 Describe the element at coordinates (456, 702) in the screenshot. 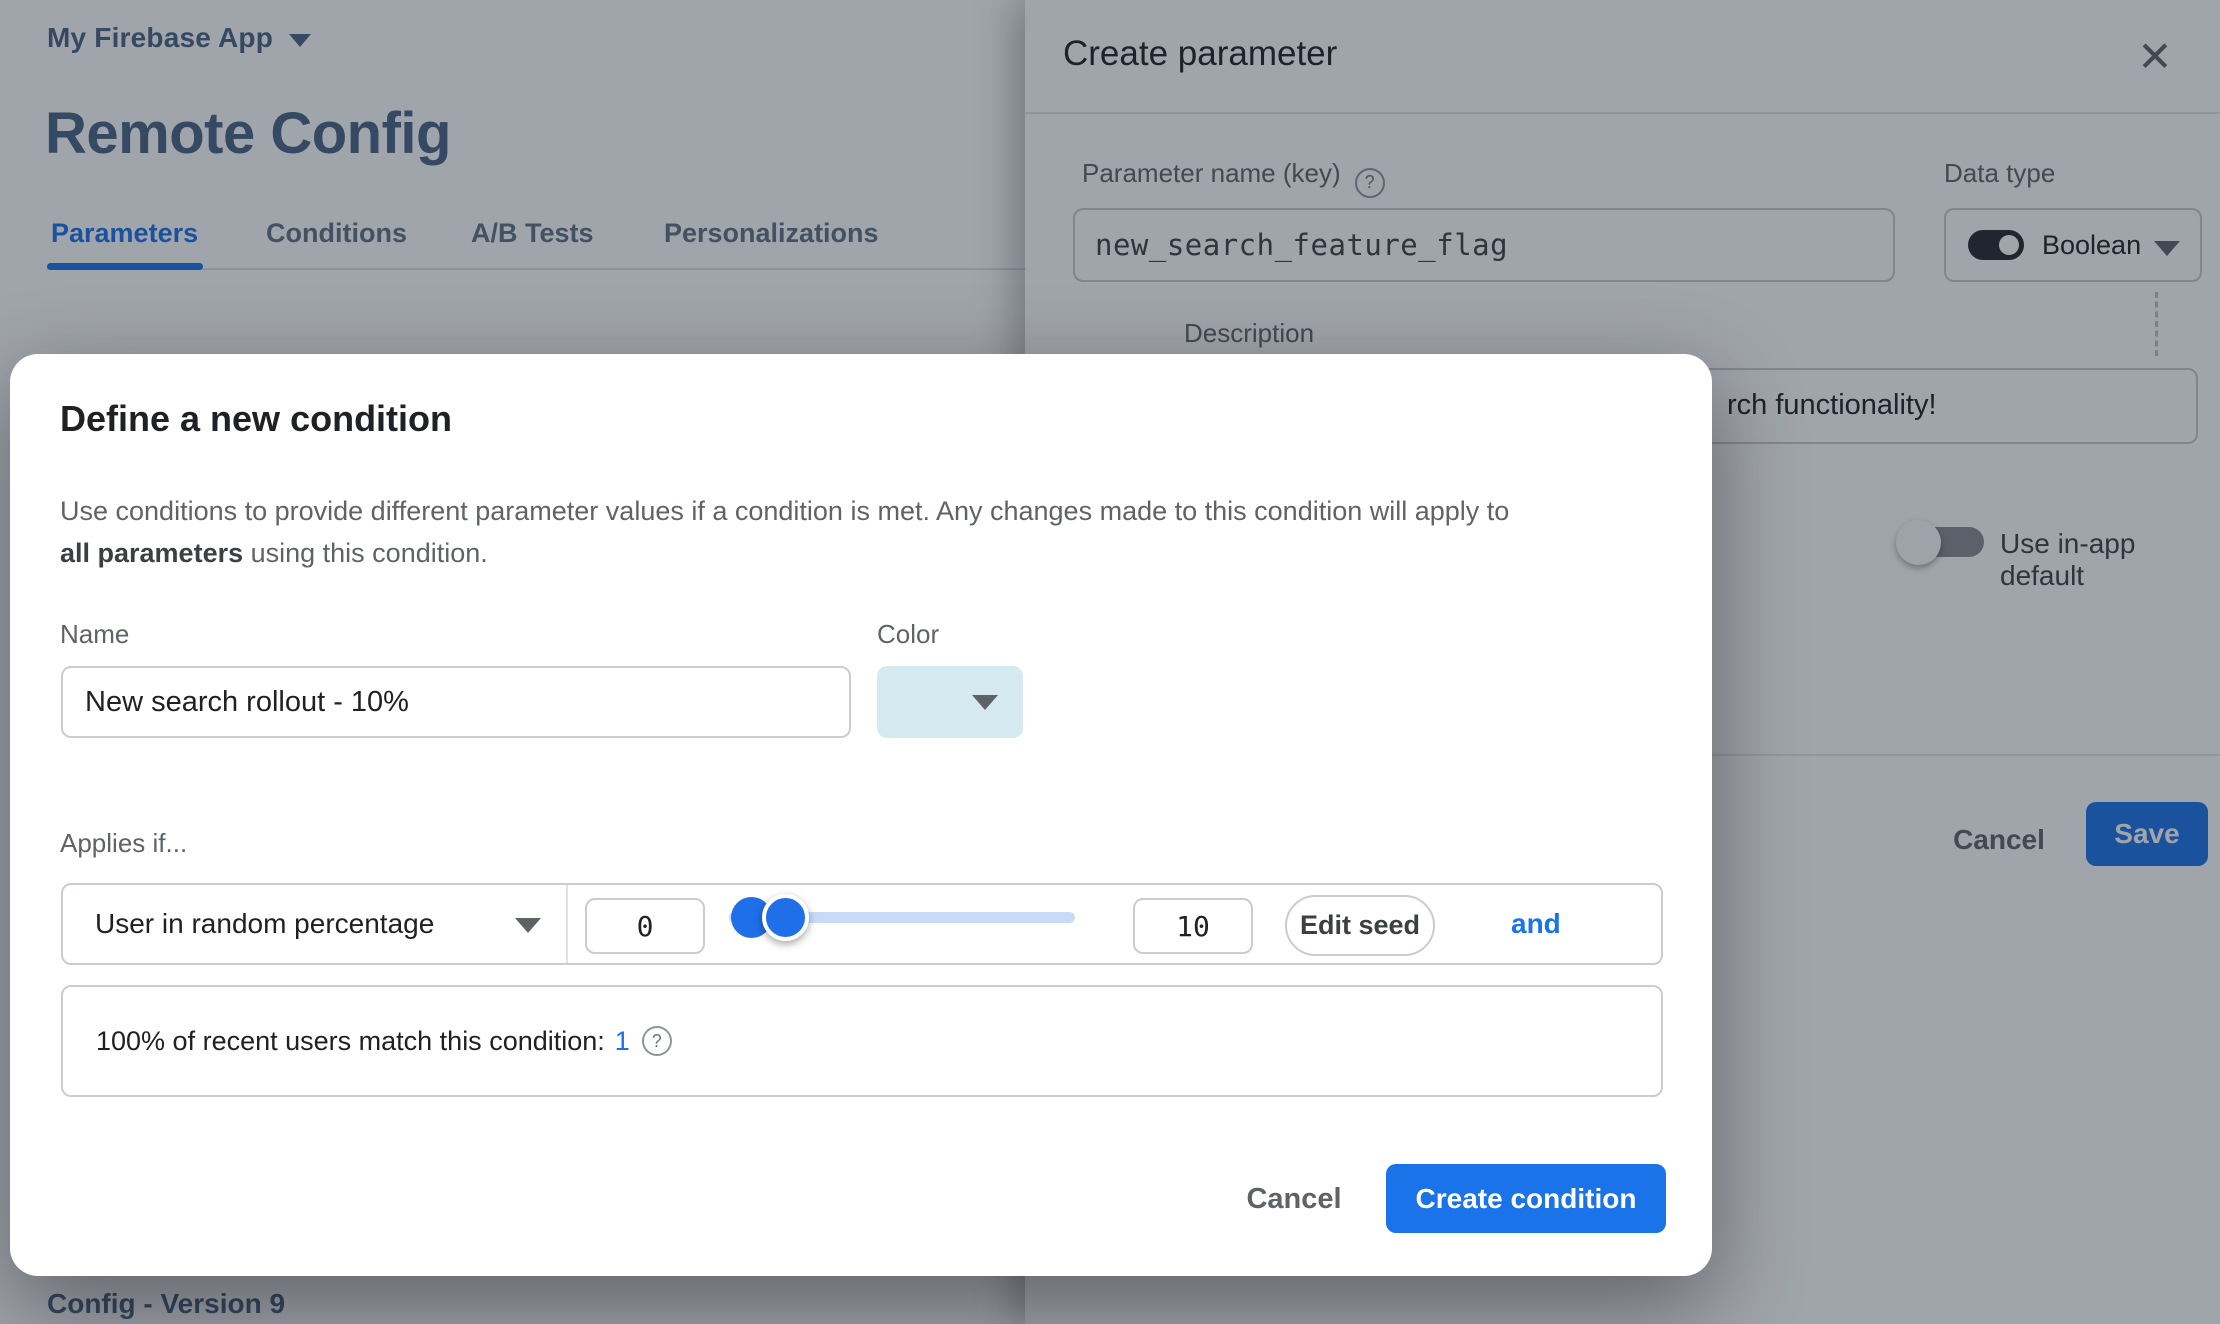

I see `condition-name-input: New search rollout - 10%` at that location.